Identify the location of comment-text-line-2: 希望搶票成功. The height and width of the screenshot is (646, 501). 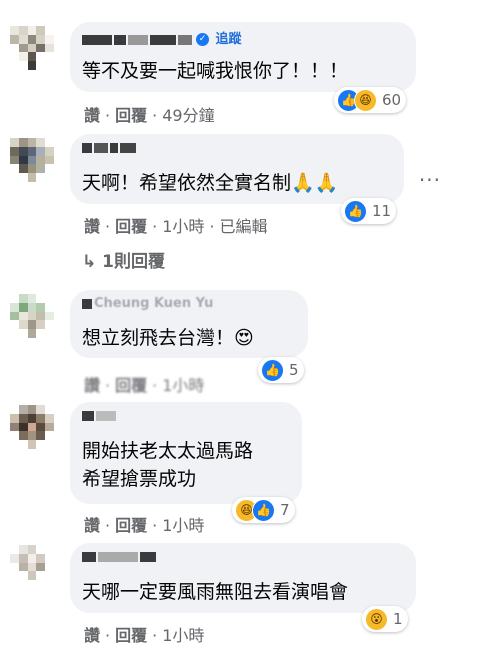
(139, 479).